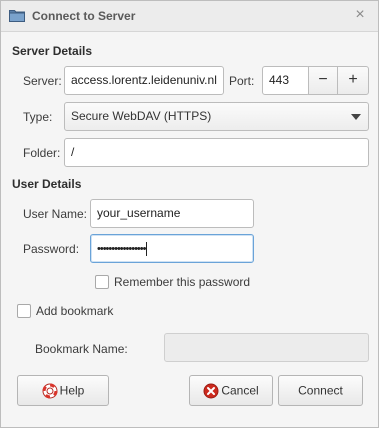  I want to click on window-title: Connect to Server, so click(84, 16).